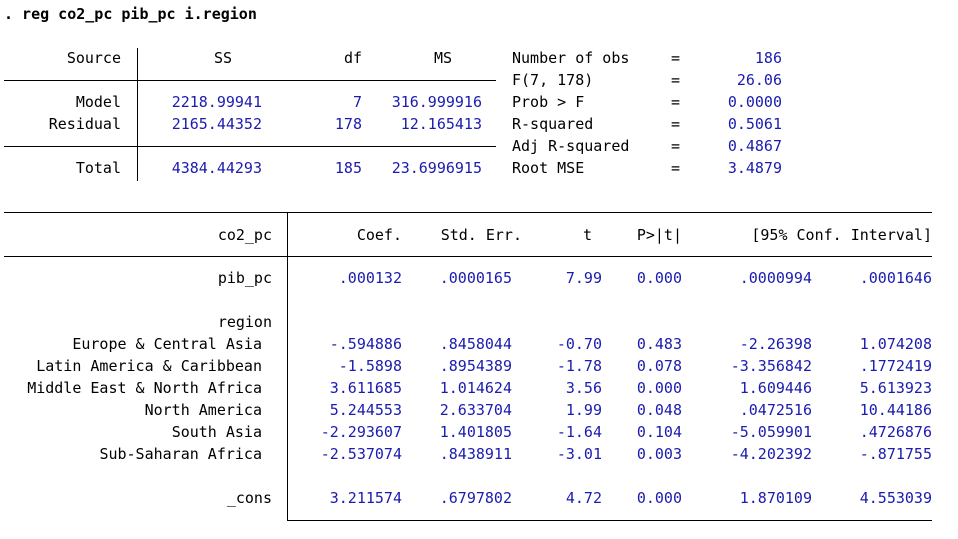 The height and width of the screenshot is (539, 958). Describe the element at coordinates (441, 124) in the screenshot. I see `anova-cell-ms: 12.165413` at that location.